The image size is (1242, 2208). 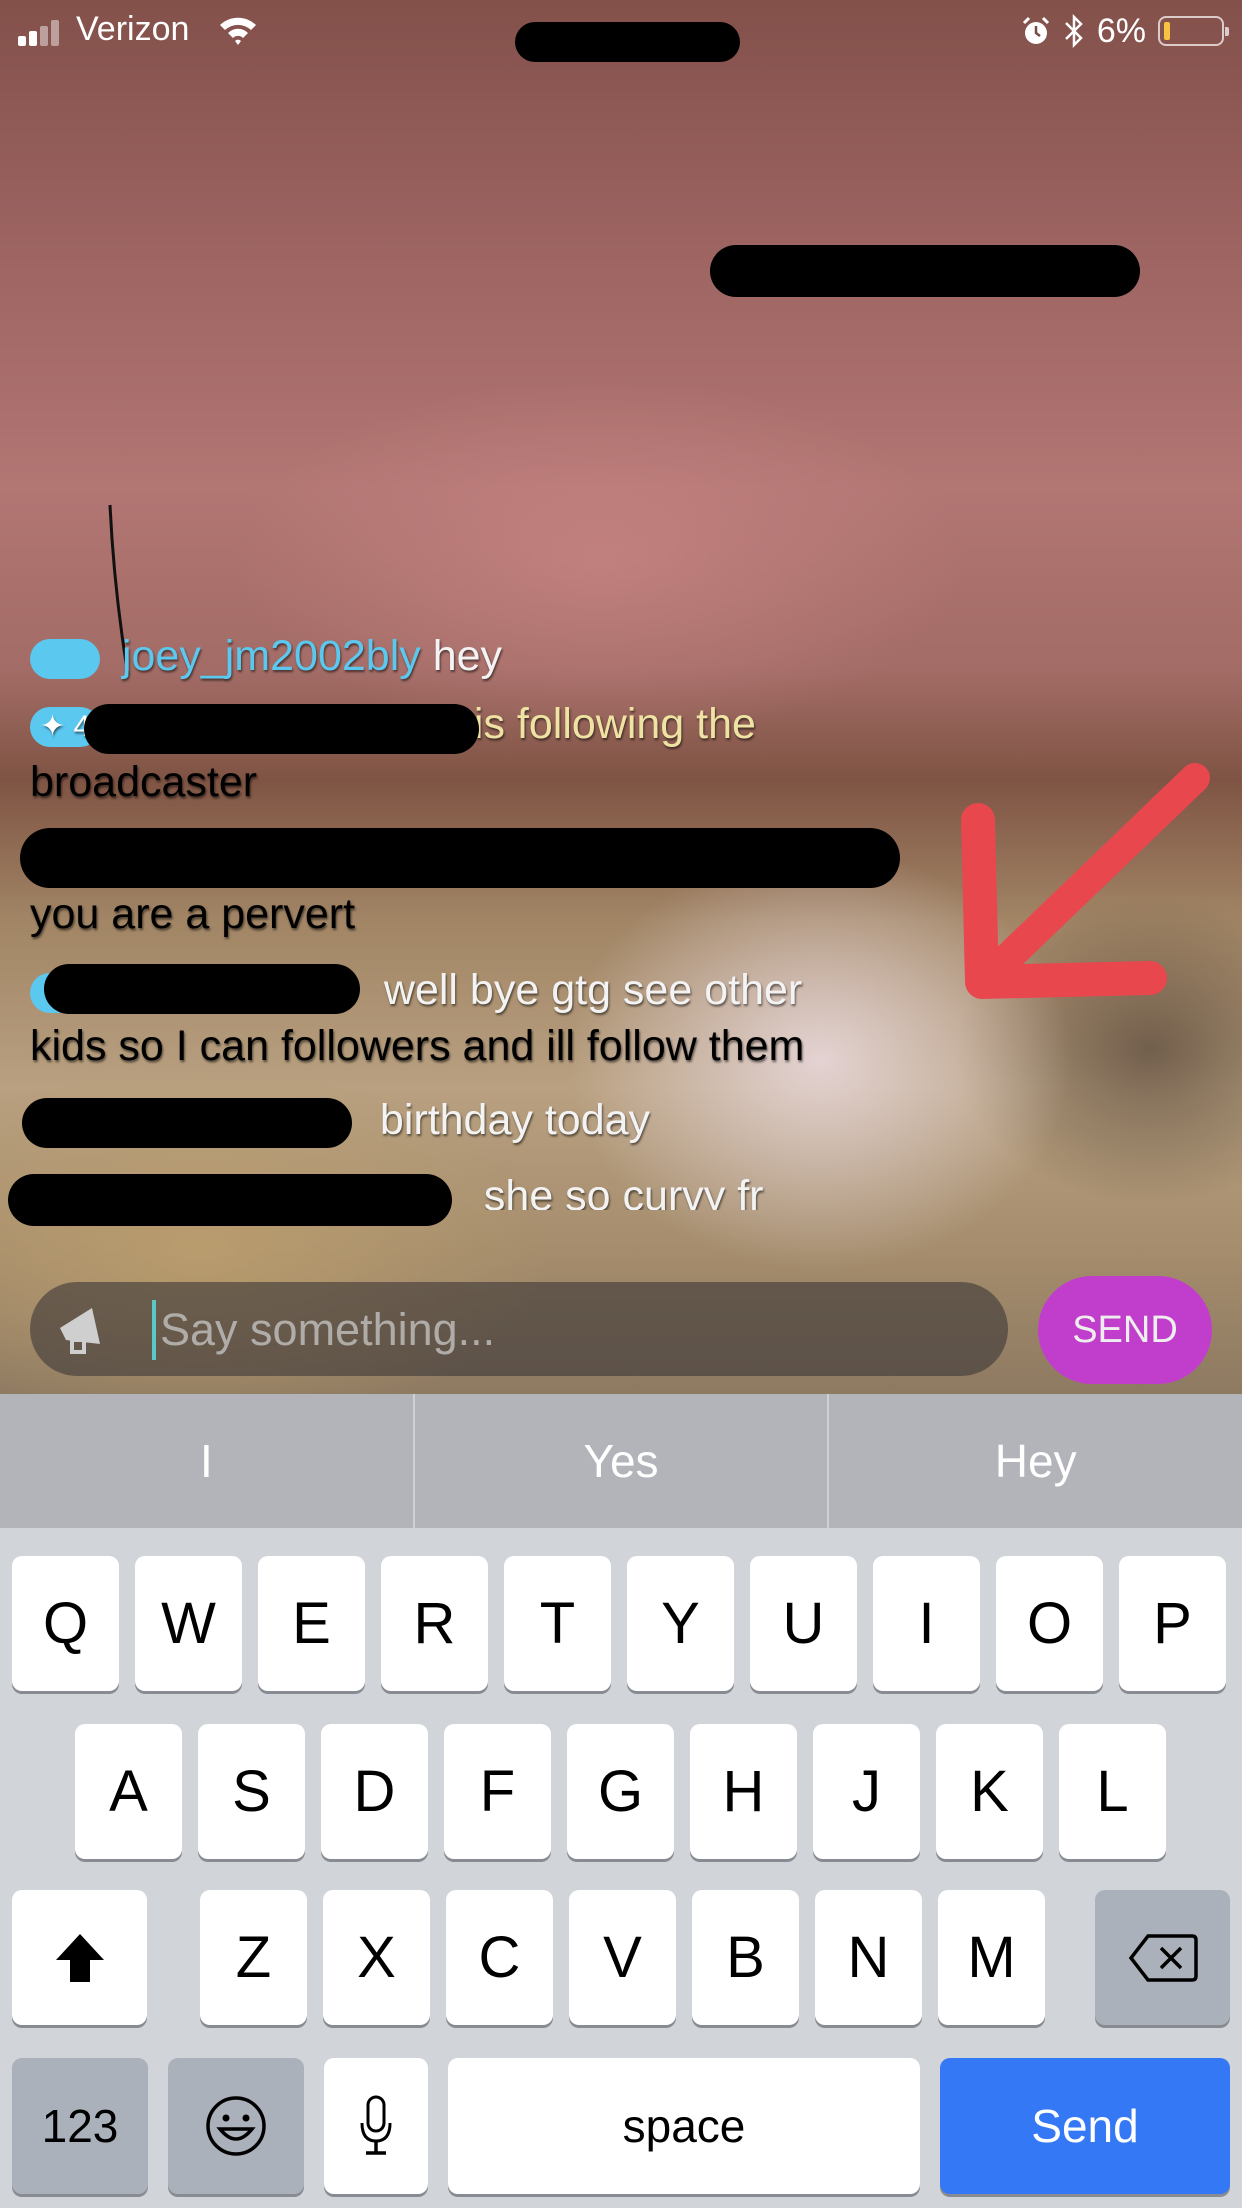 I want to click on chat-text: she so curvy fr, so click(x=623, y=1191).